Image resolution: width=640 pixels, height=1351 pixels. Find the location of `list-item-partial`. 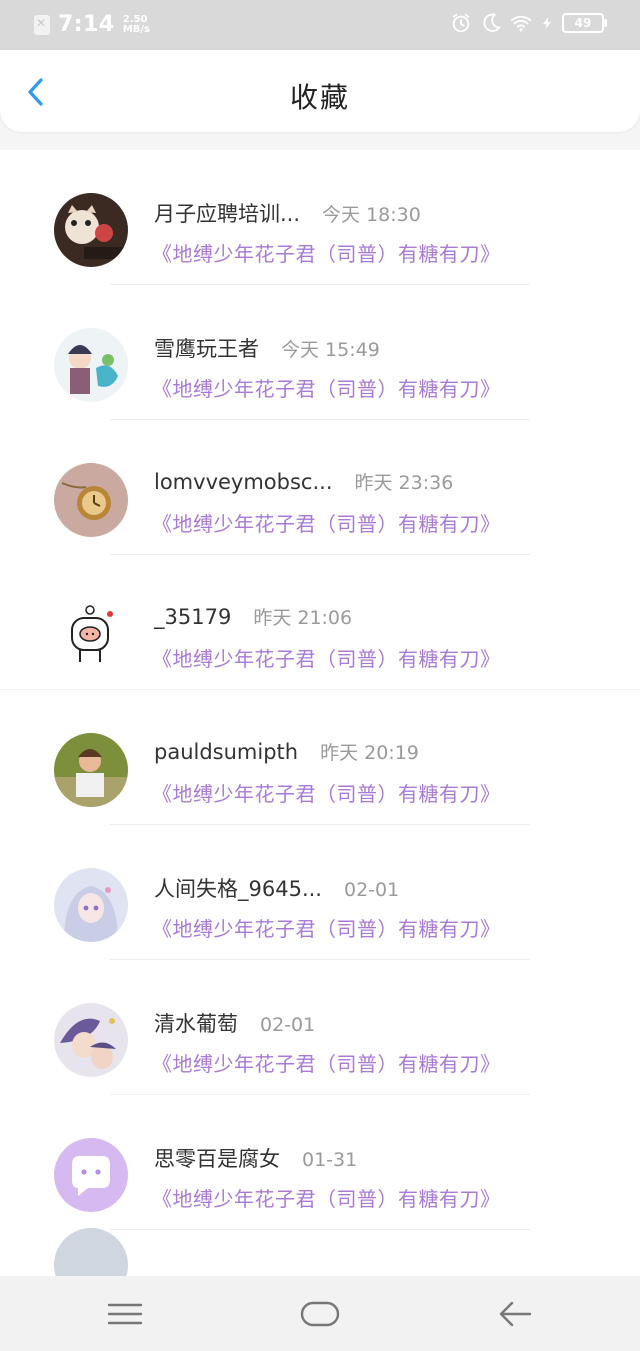

list-item-partial is located at coordinates (320, 1252).